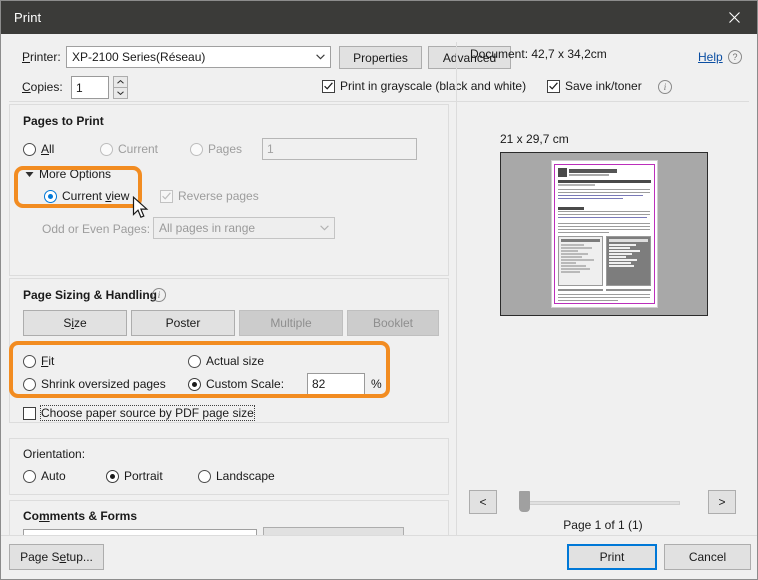 Image resolution: width=758 pixels, height=580 pixels. I want to click on reverse-pages-checkbox: Reverse pages, so click(209, 196).